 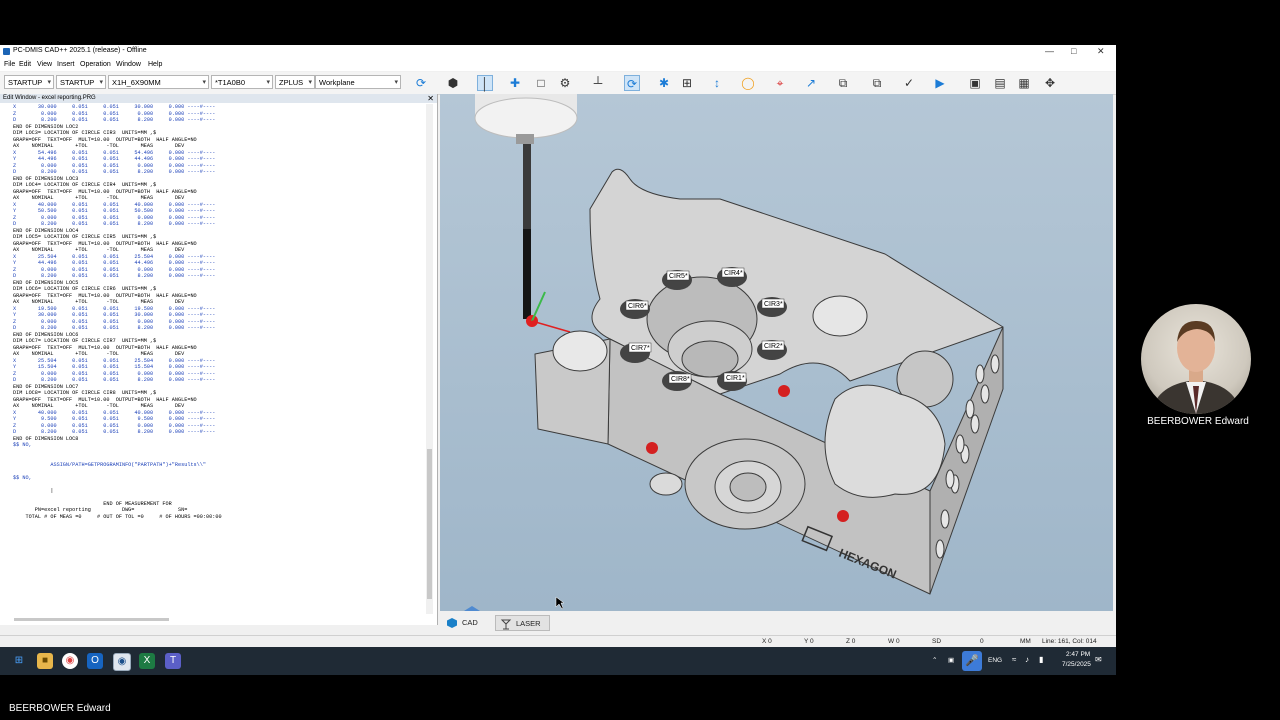 What do you see at coordinates (528, 623) in the screenshot?
I see `tab-laser-label: LASER` at bounding box center [528, 623].